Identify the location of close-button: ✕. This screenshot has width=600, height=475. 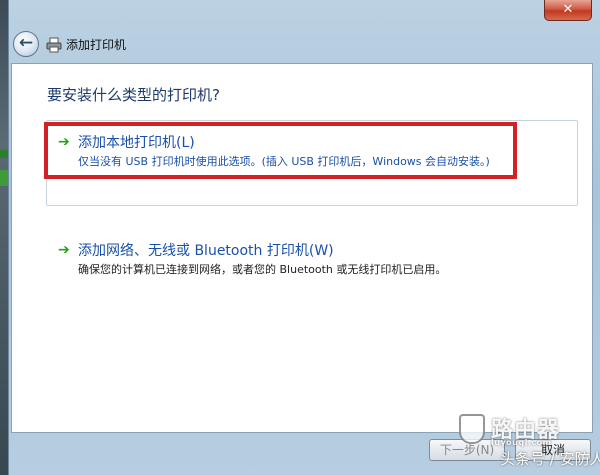
(568, 10).